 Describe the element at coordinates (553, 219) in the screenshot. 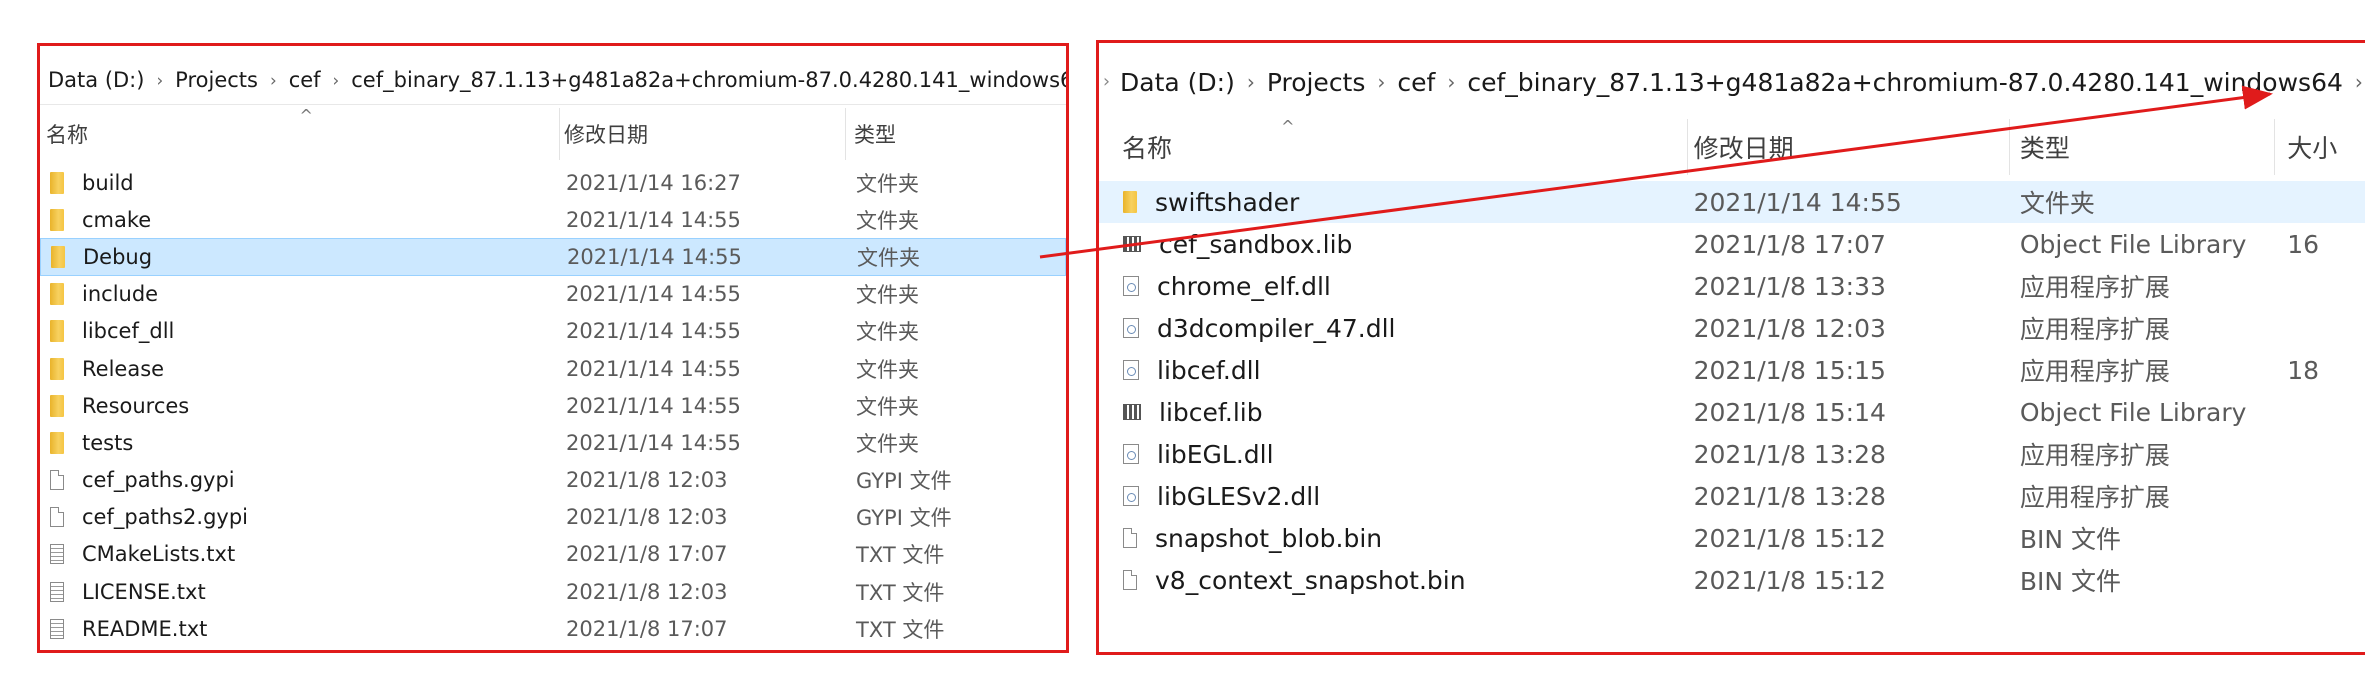

I see `file-row: cmake 2021/1/14 14:55 文件夹` at that location.